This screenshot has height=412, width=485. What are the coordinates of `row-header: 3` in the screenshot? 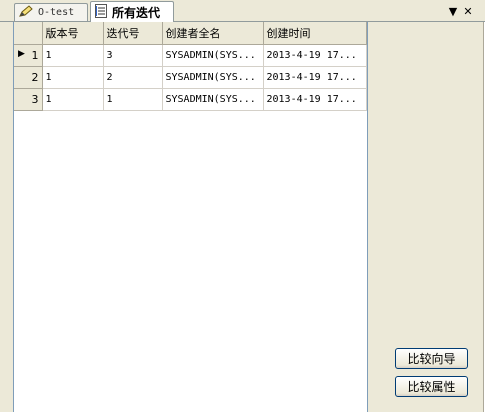 It's located at (28, 99).